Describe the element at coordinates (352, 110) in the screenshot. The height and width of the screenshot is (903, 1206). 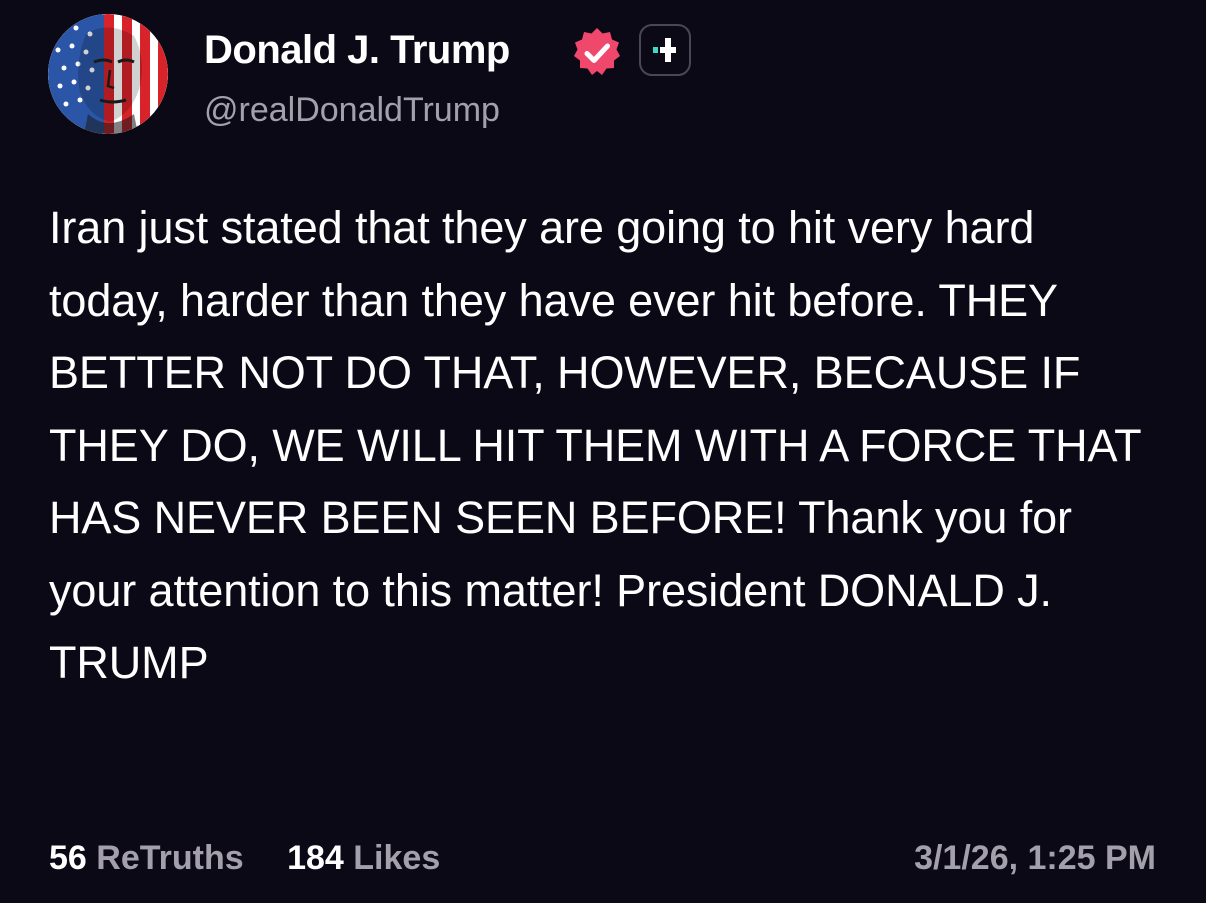
I see `author-handle: @realDonaldTrump` at that location.